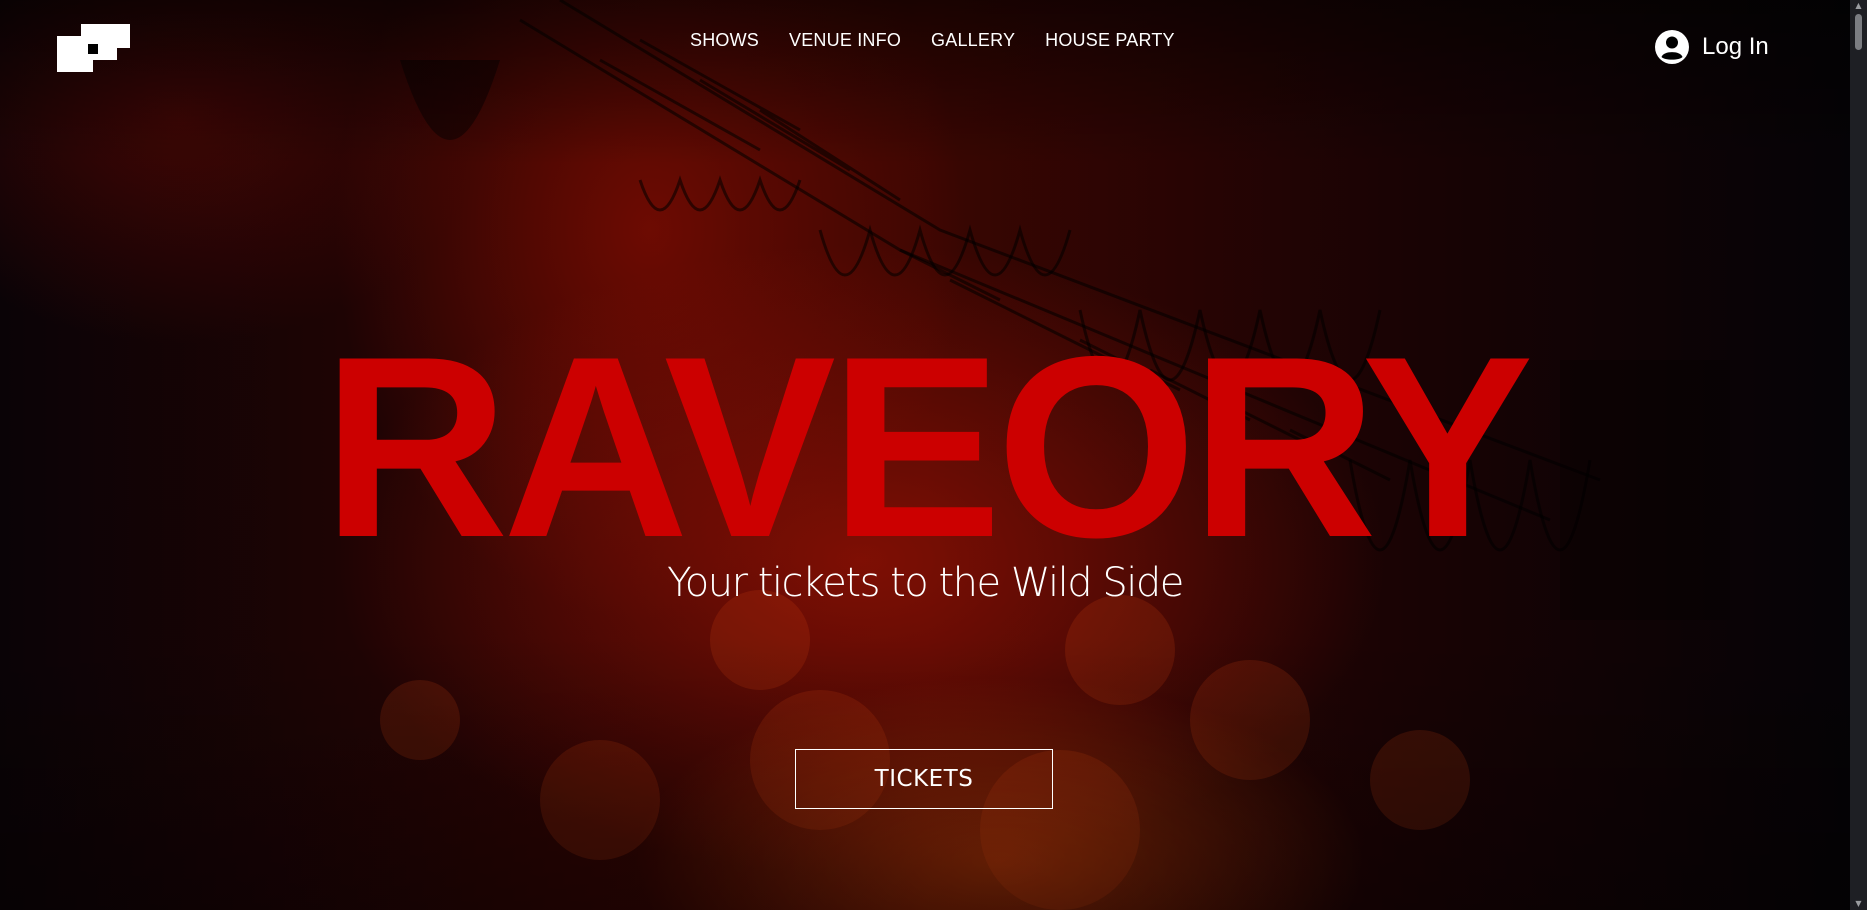  I want to click on main-nav: SHOWS VENUE INFO GALLERY HOUSE PARTY, so click(932, 40).